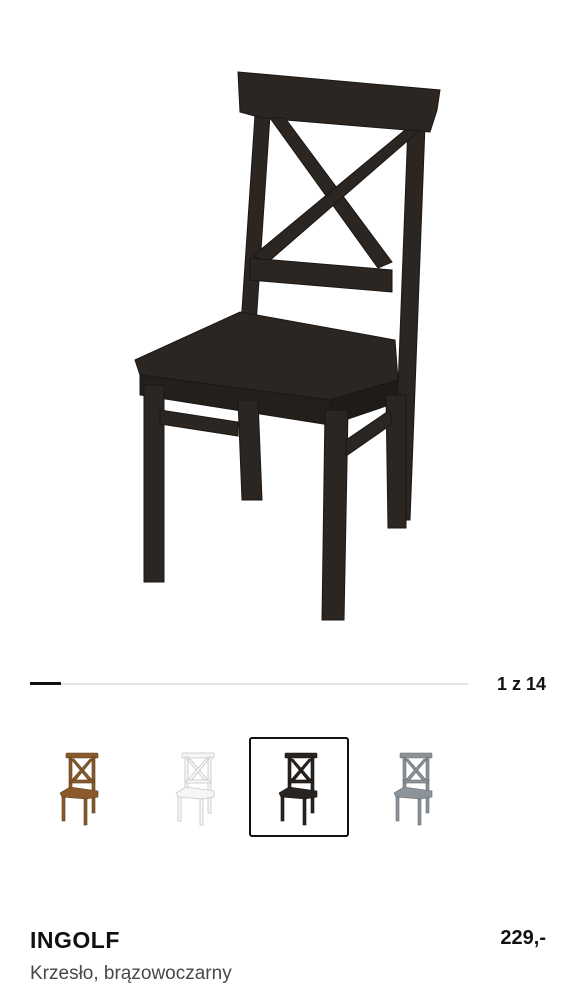  I want to click on product-name: INGOLF, so click(75, 940).